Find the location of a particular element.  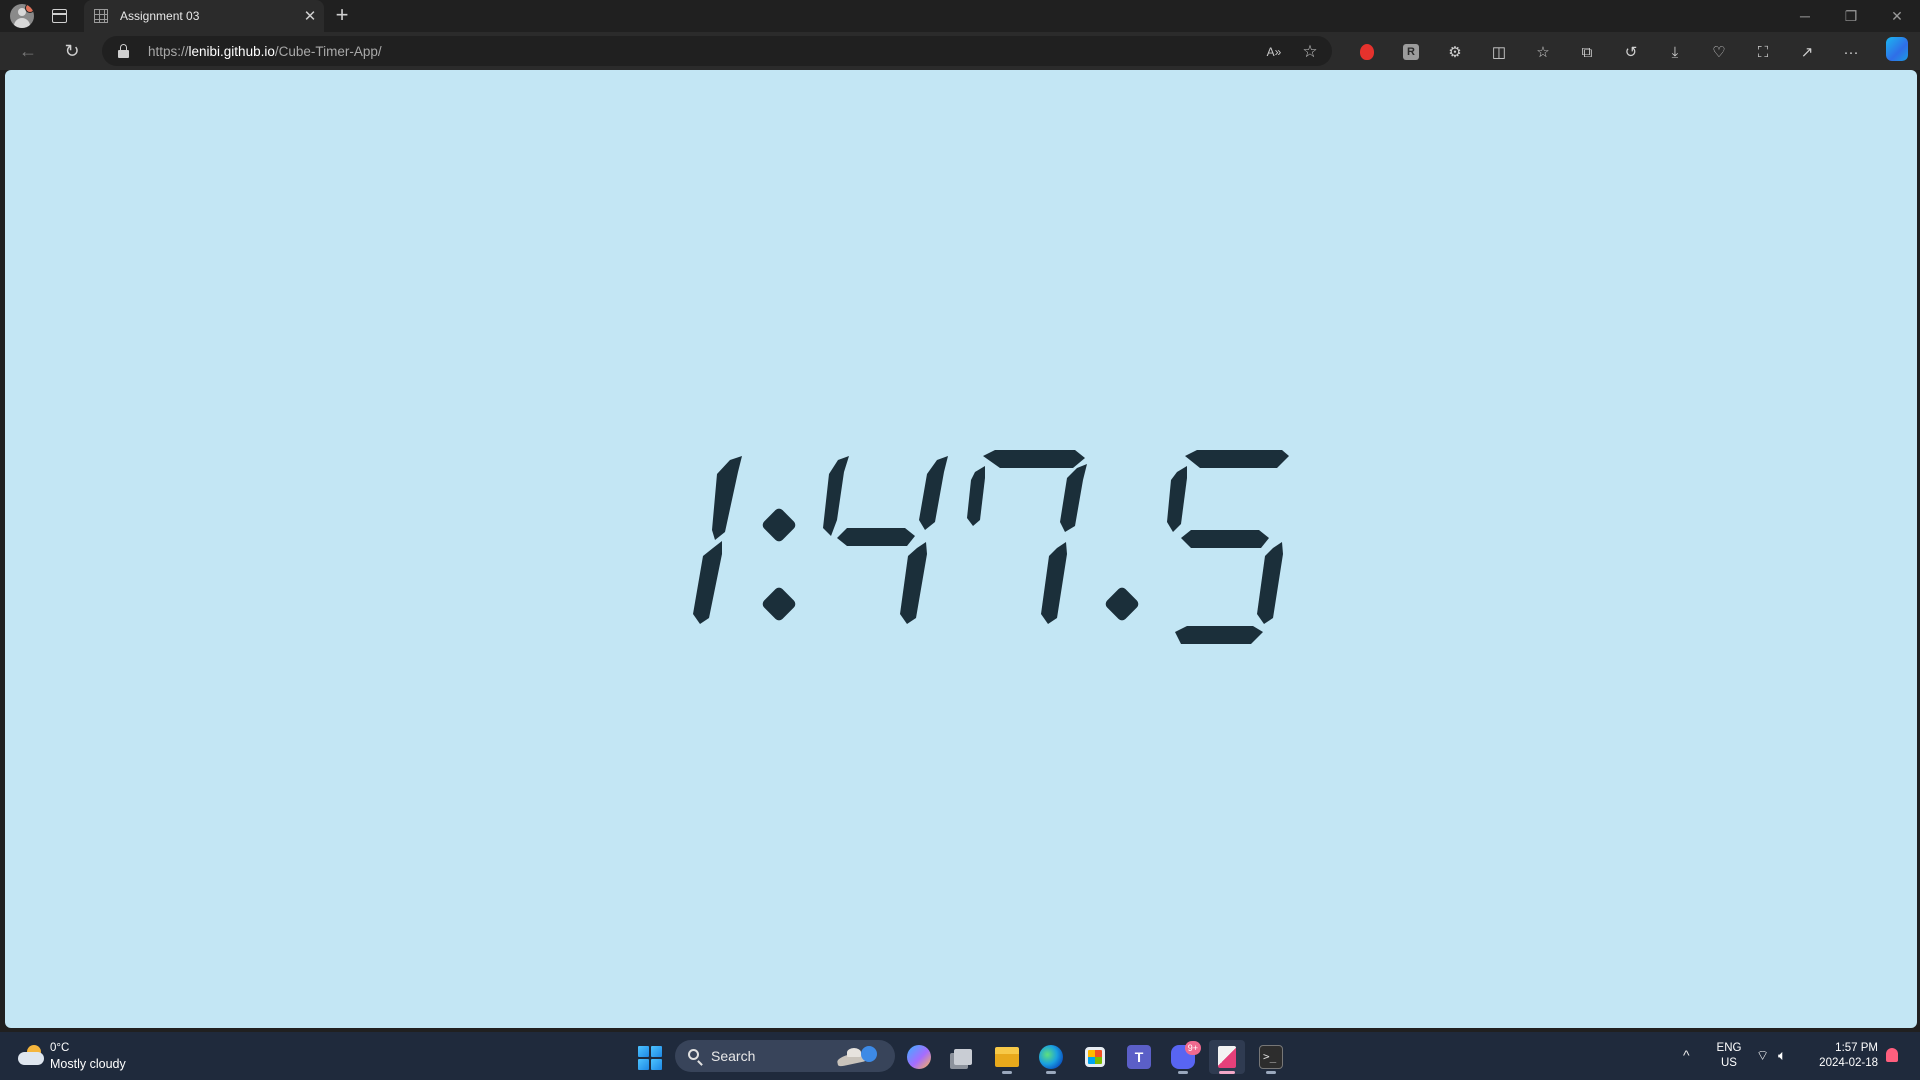

timer-digit-5-upper-left is located at coordinates (1177, 499).